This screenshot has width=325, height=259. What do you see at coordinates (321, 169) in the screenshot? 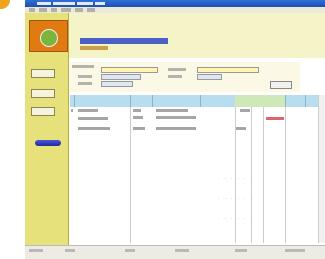
I see `vertical-scrollbar` at bounding box center [321, 169].